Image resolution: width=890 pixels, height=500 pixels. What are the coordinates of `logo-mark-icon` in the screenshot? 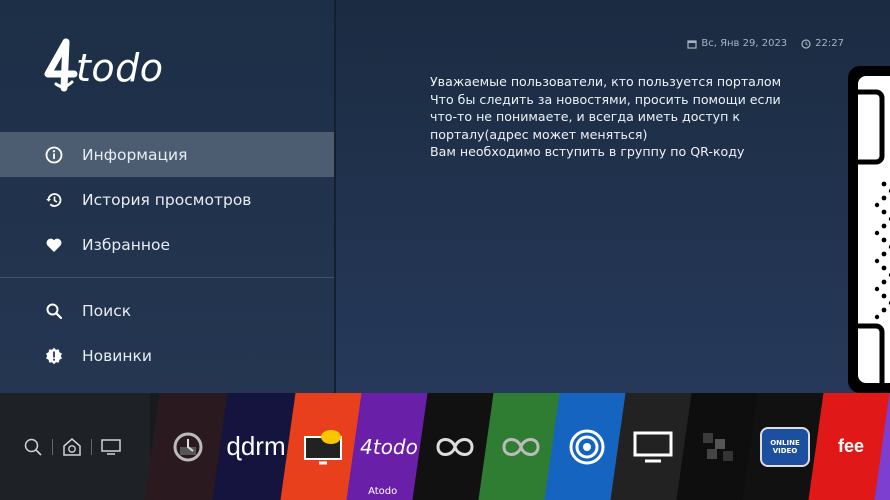 It's located at (61, 65).